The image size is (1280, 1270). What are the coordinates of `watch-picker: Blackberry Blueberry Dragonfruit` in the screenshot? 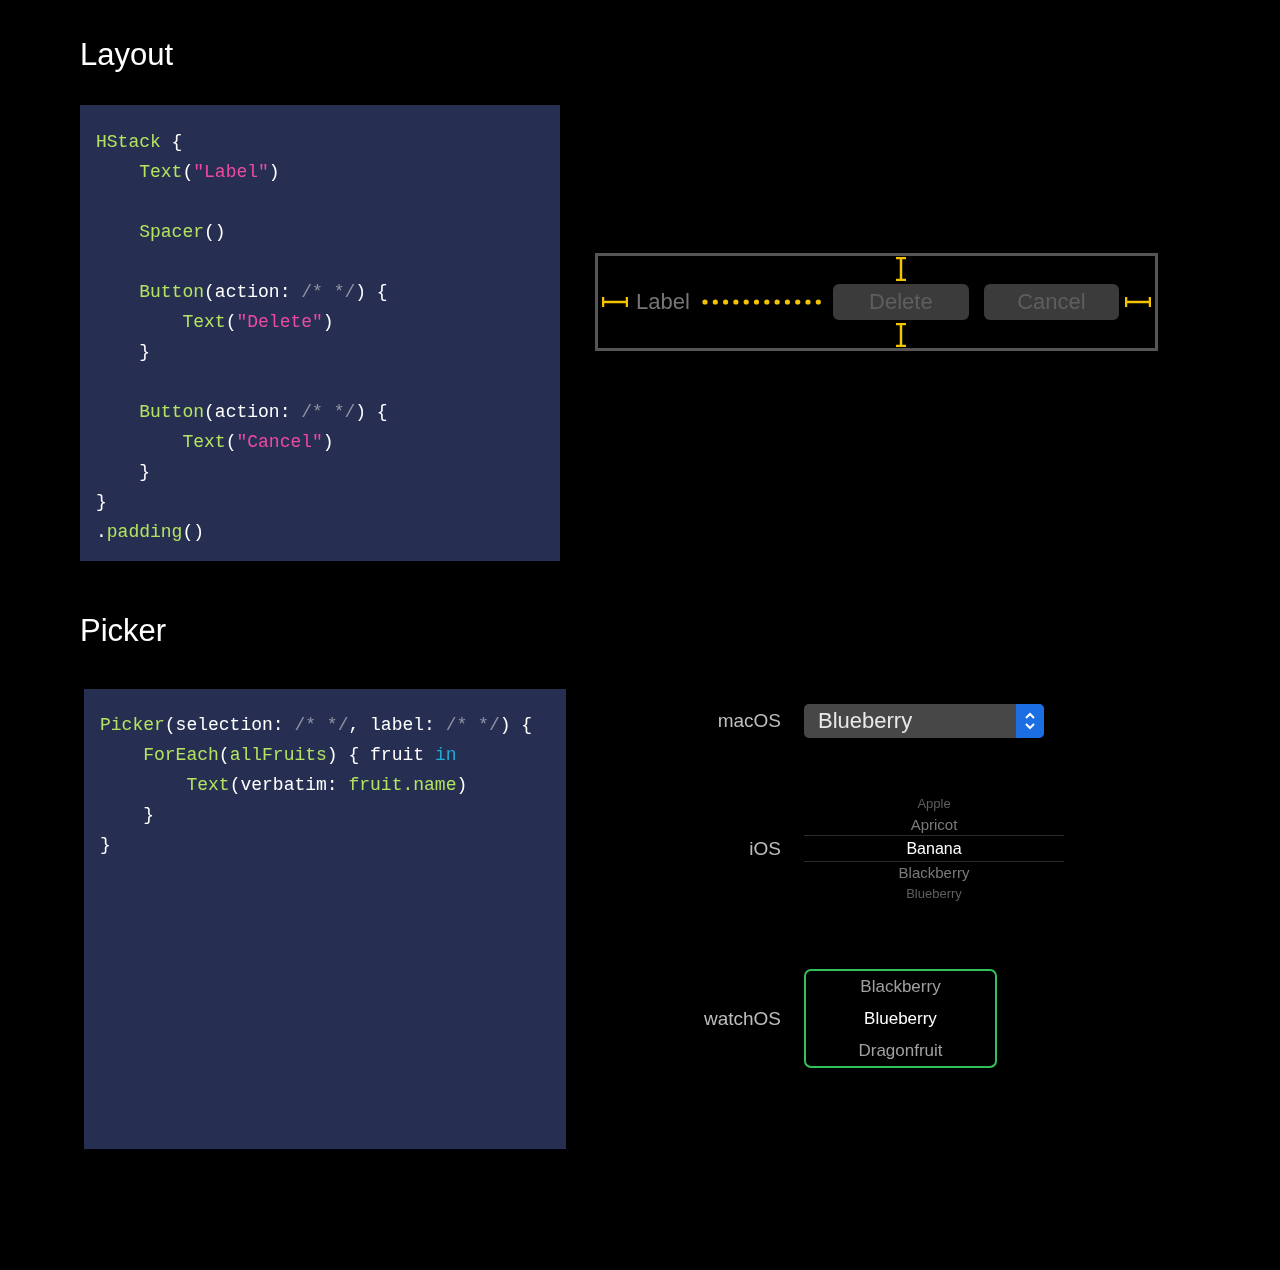 It's located at (900, 1018).